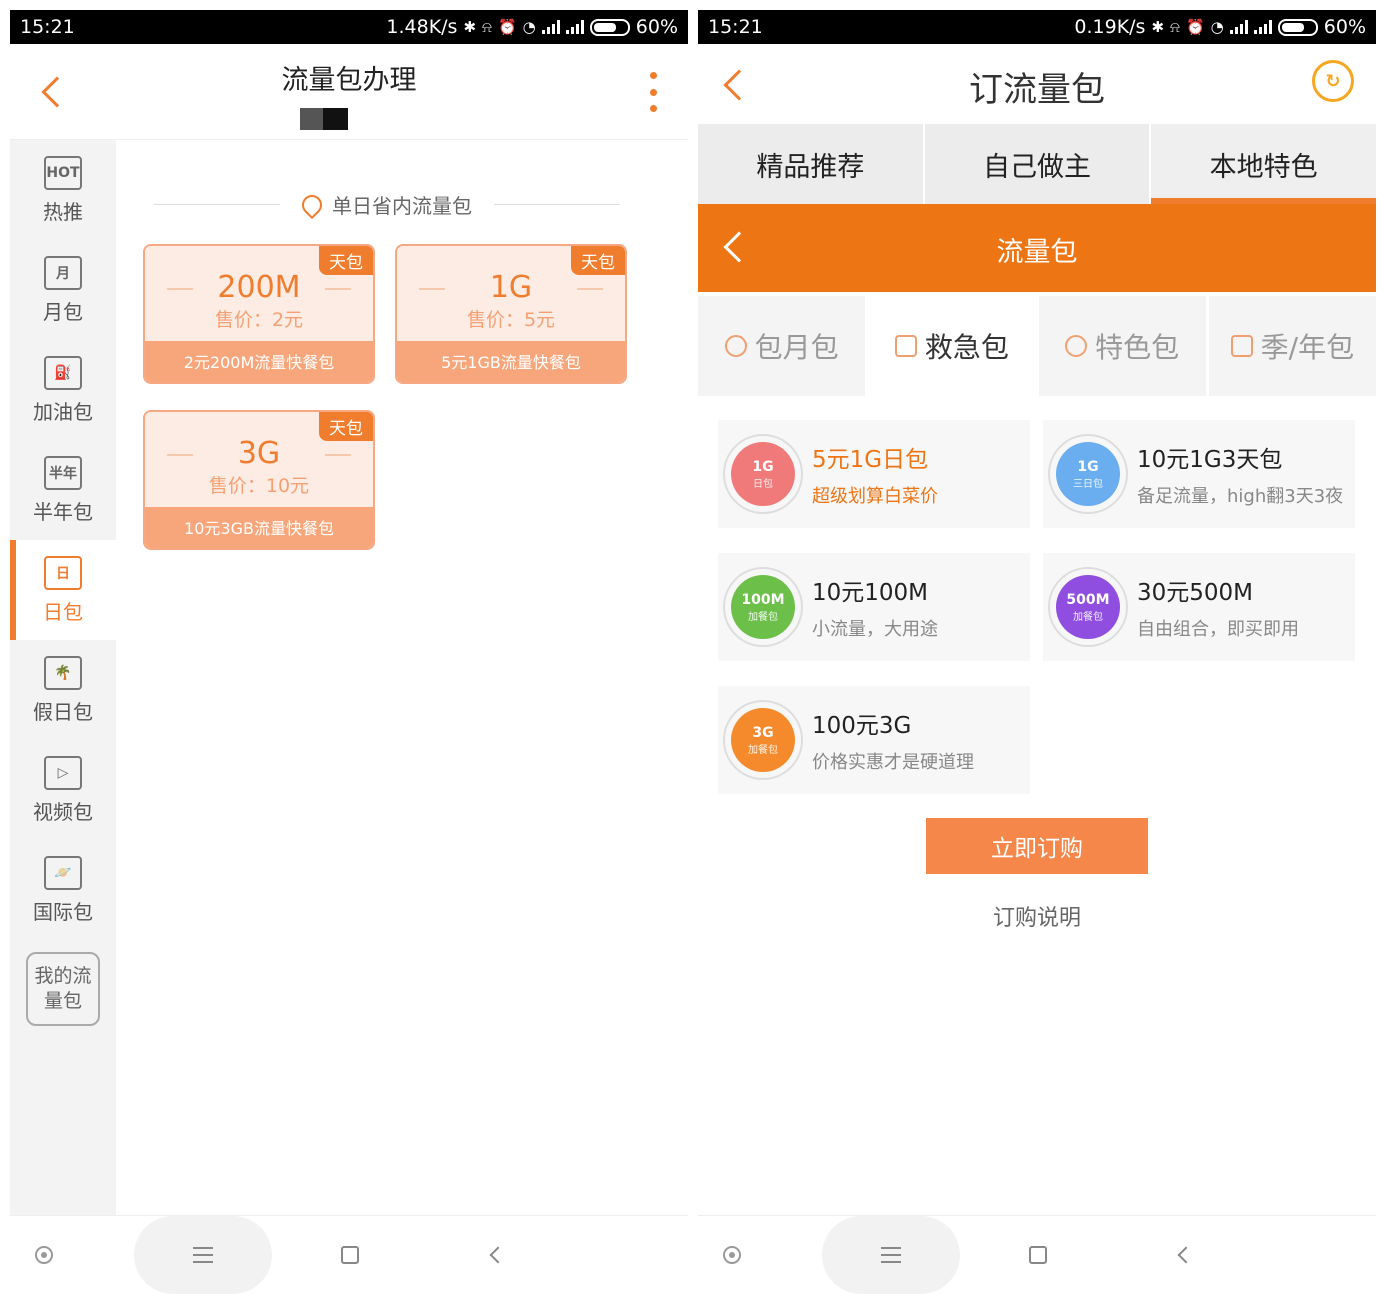  Describe the element at coordinates (507, 27) in the screenshot. I see `alarm-icon: ⏰` at that location.